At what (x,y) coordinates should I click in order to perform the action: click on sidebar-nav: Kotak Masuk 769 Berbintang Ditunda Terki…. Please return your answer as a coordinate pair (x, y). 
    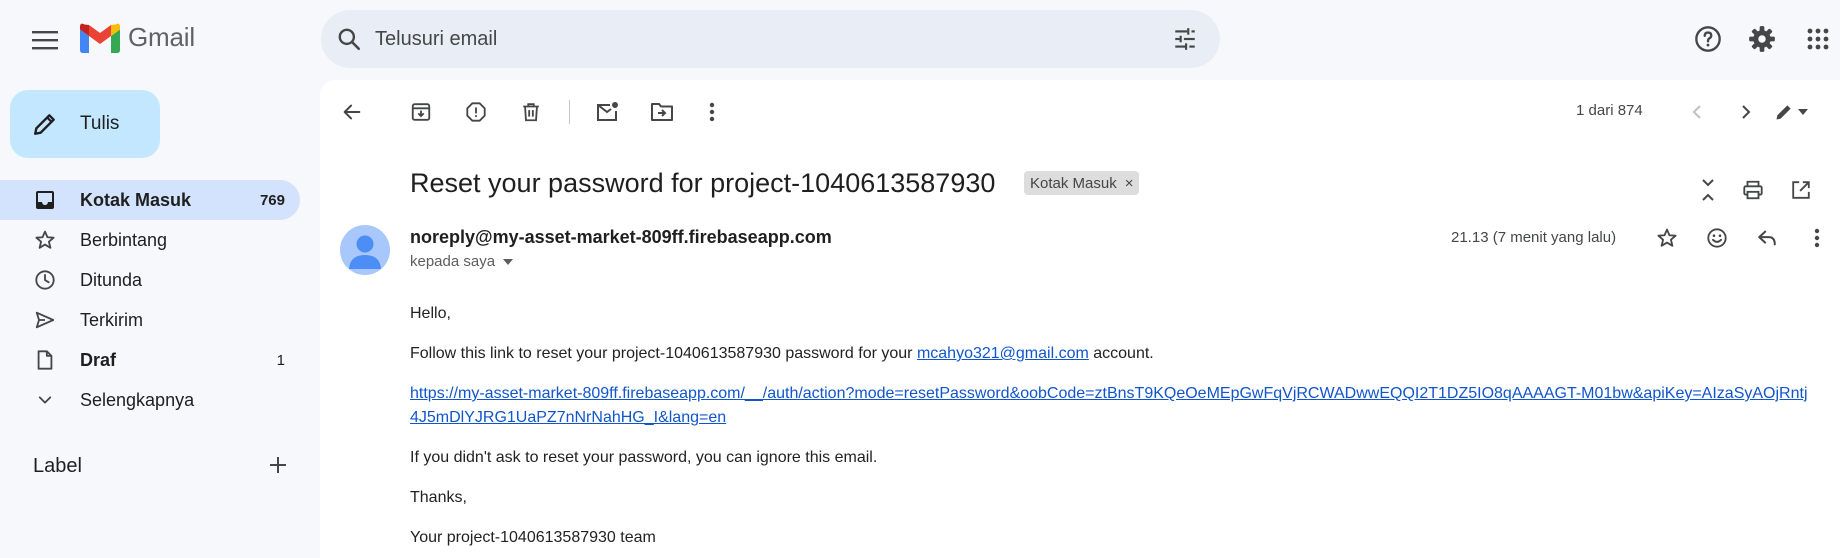
    Looking at the image, I should click on (150, 300).